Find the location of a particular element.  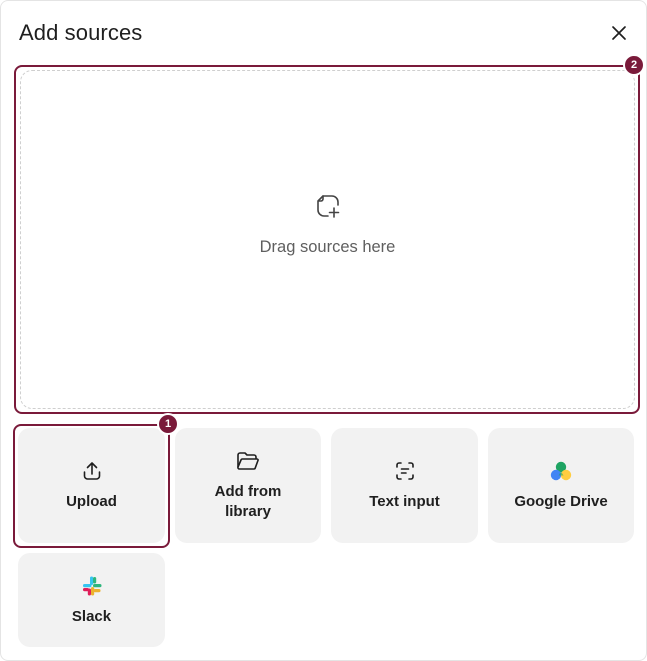

add-from-library-label: Add from library is located at coordinates (248, 501).